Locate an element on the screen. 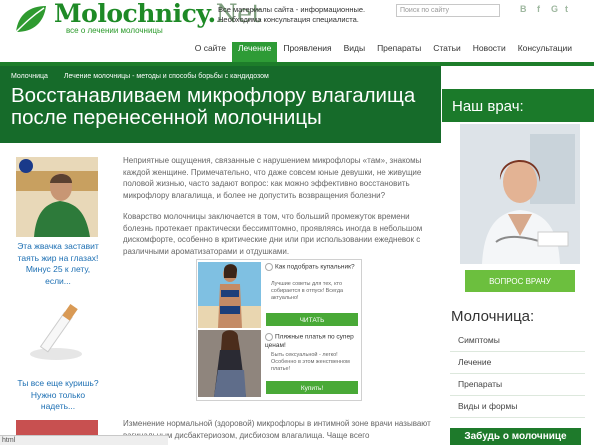 This screenshot has height=446, width=594. forget-thrush-banner: Забудь о молочнице is located at coordinates (515, 436).